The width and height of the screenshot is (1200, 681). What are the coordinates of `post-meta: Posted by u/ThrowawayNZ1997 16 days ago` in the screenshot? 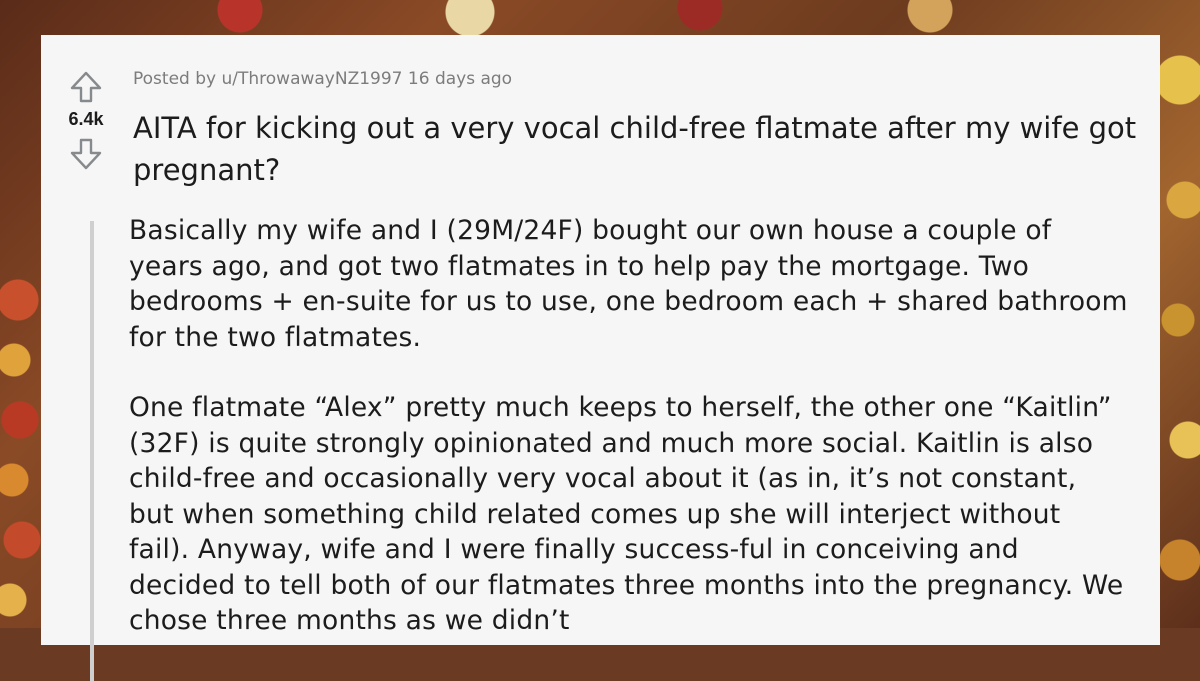 It's located at (322, 79).